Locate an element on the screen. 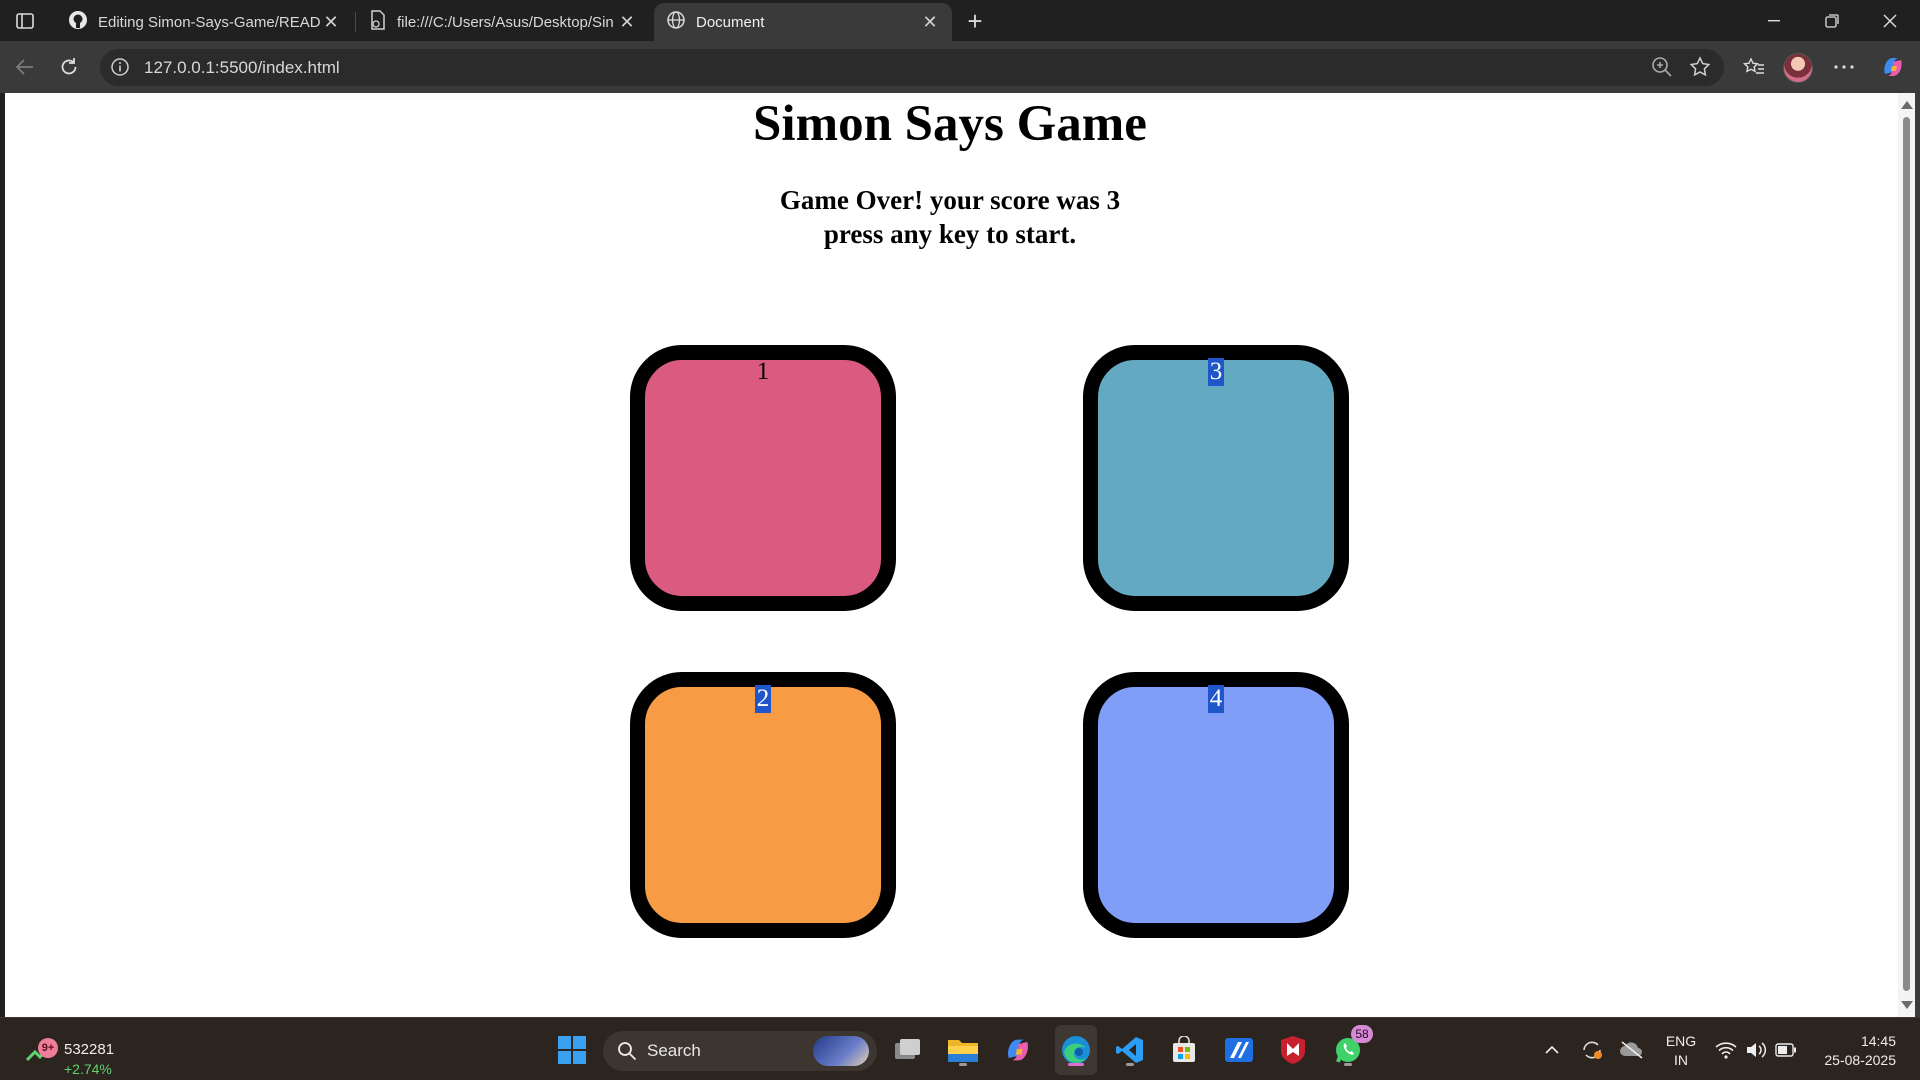  battery-icon is located at coordinates (1786, 1050).